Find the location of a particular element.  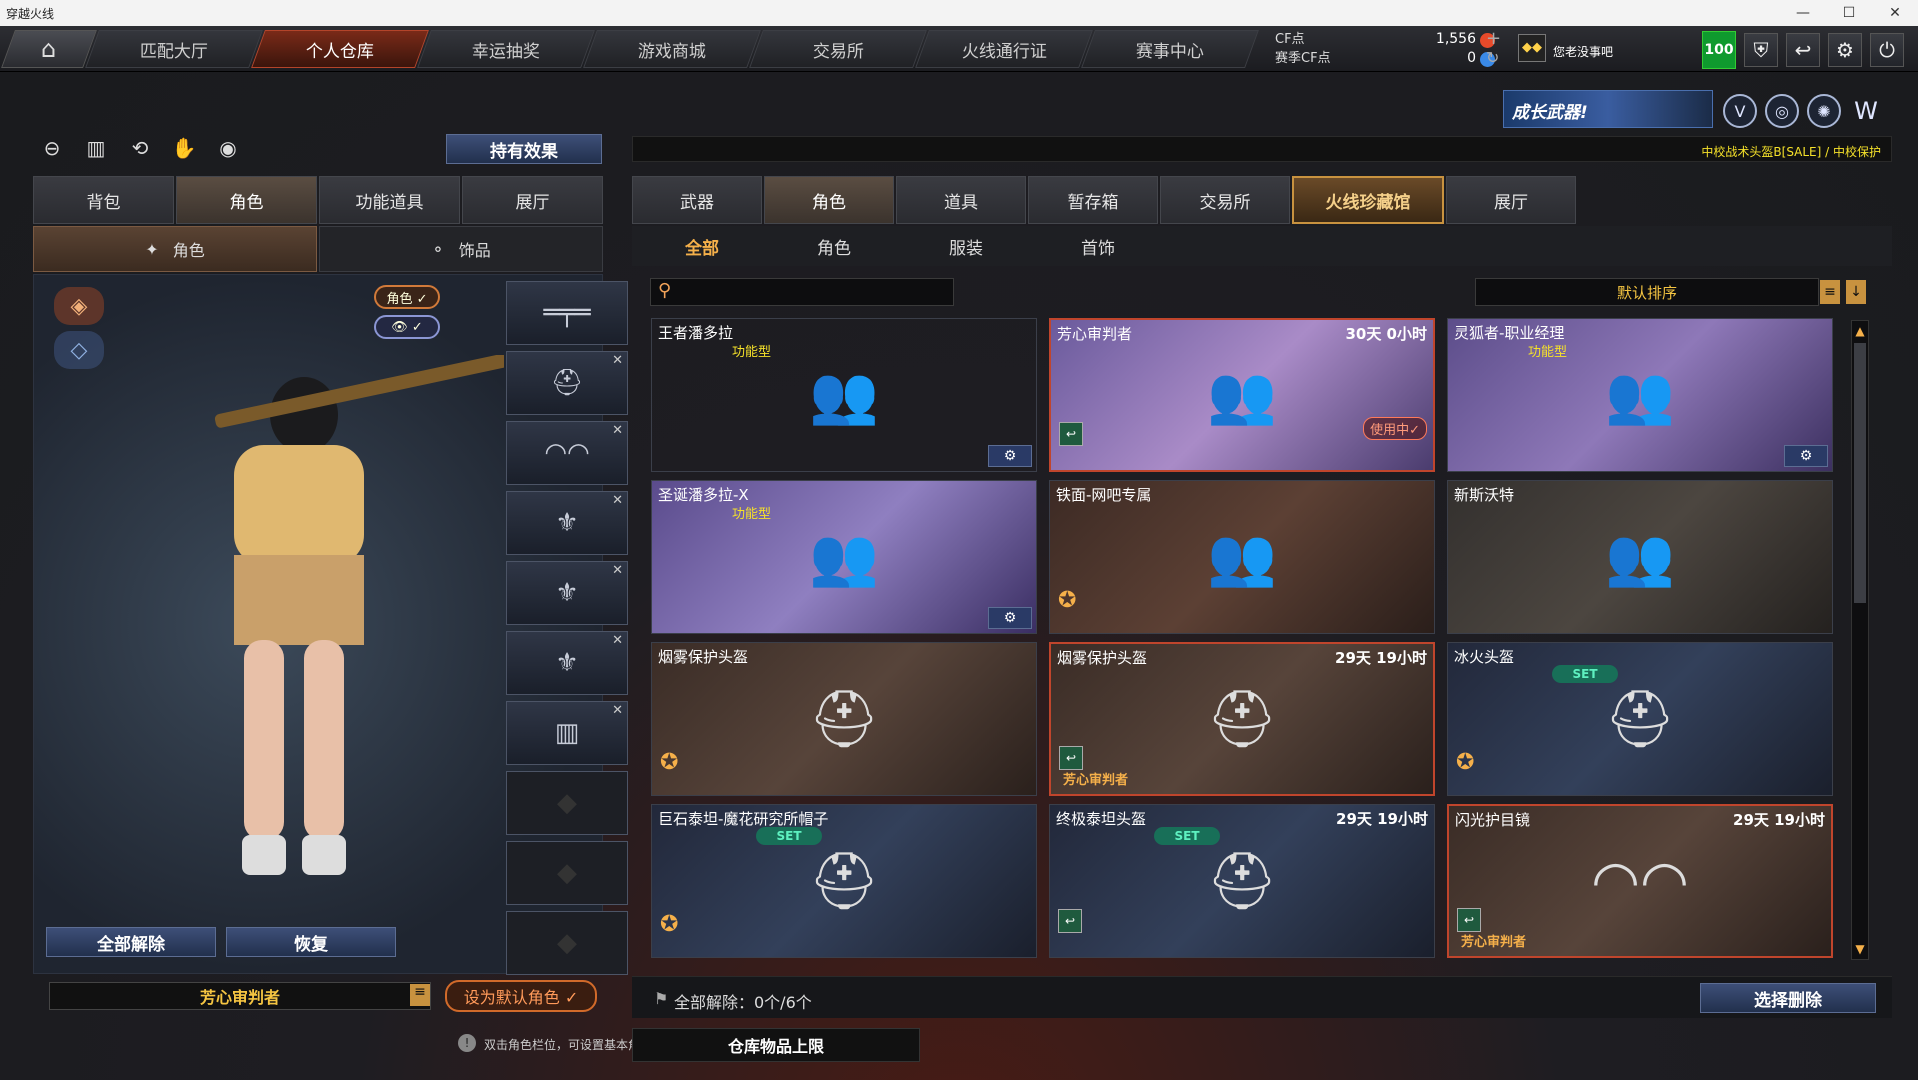

left-subtab: ⚬ 饰品 is located at coordinates (461, 249).